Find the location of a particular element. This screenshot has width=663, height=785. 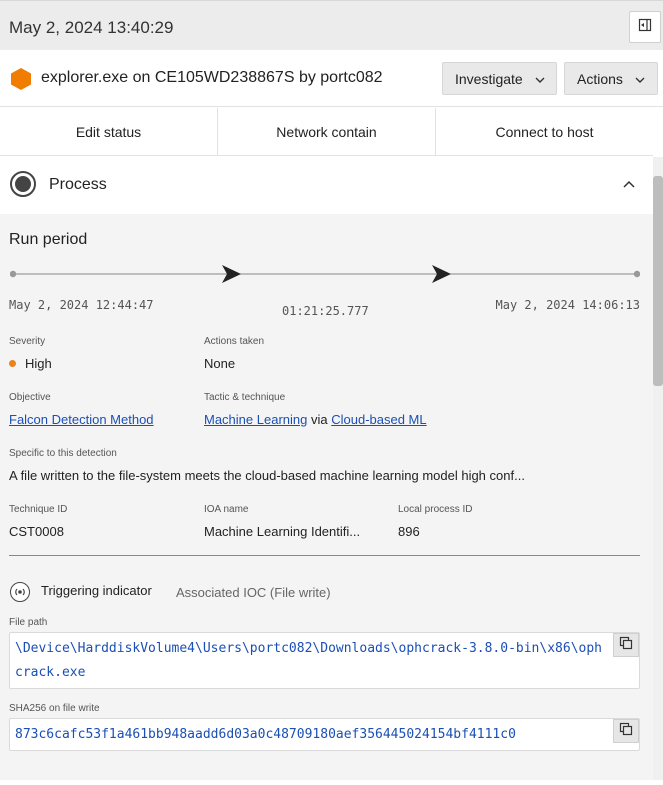

connect-to-host-button: Connect to host is located at coordinates (544, 131).